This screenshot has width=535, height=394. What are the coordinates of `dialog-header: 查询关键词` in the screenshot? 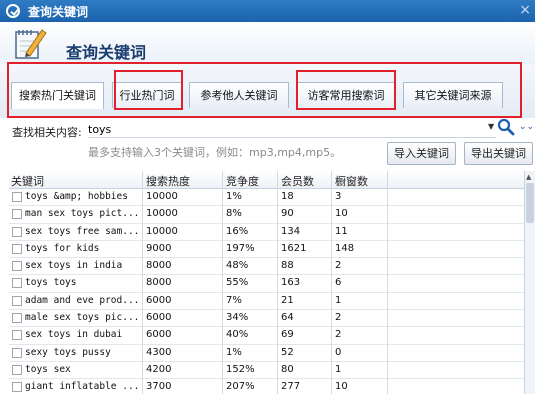 It's located at (267, 43).